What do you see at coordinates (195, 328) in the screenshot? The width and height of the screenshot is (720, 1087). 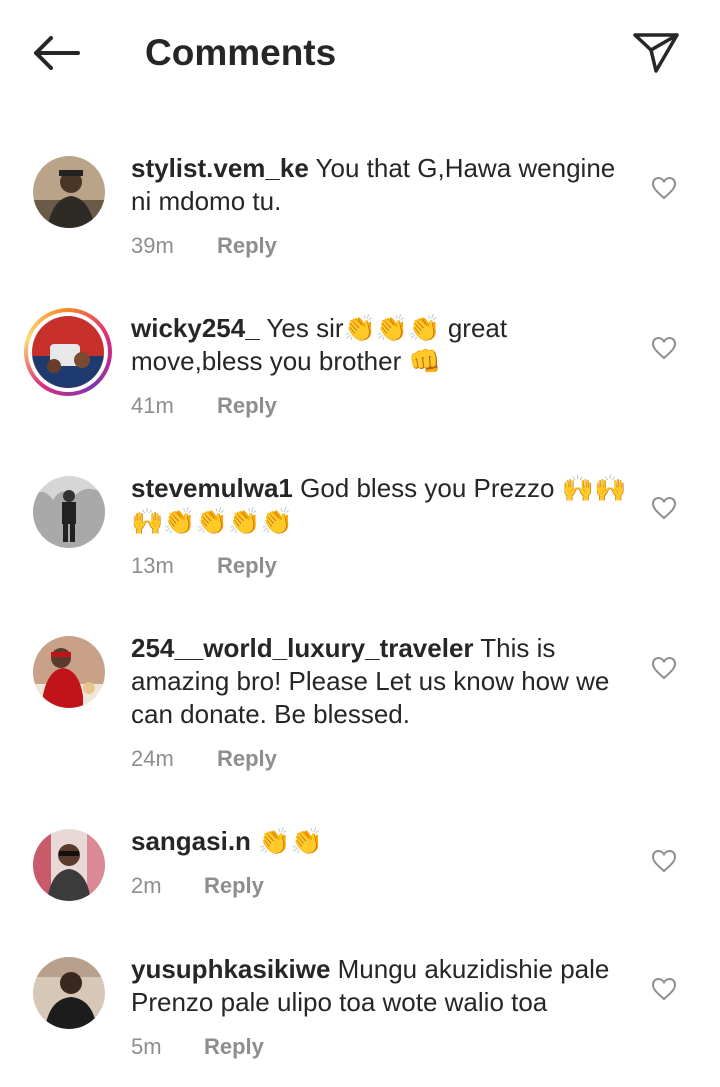 I see `comment-username: wicky254_` at bounding box center [195, 328].